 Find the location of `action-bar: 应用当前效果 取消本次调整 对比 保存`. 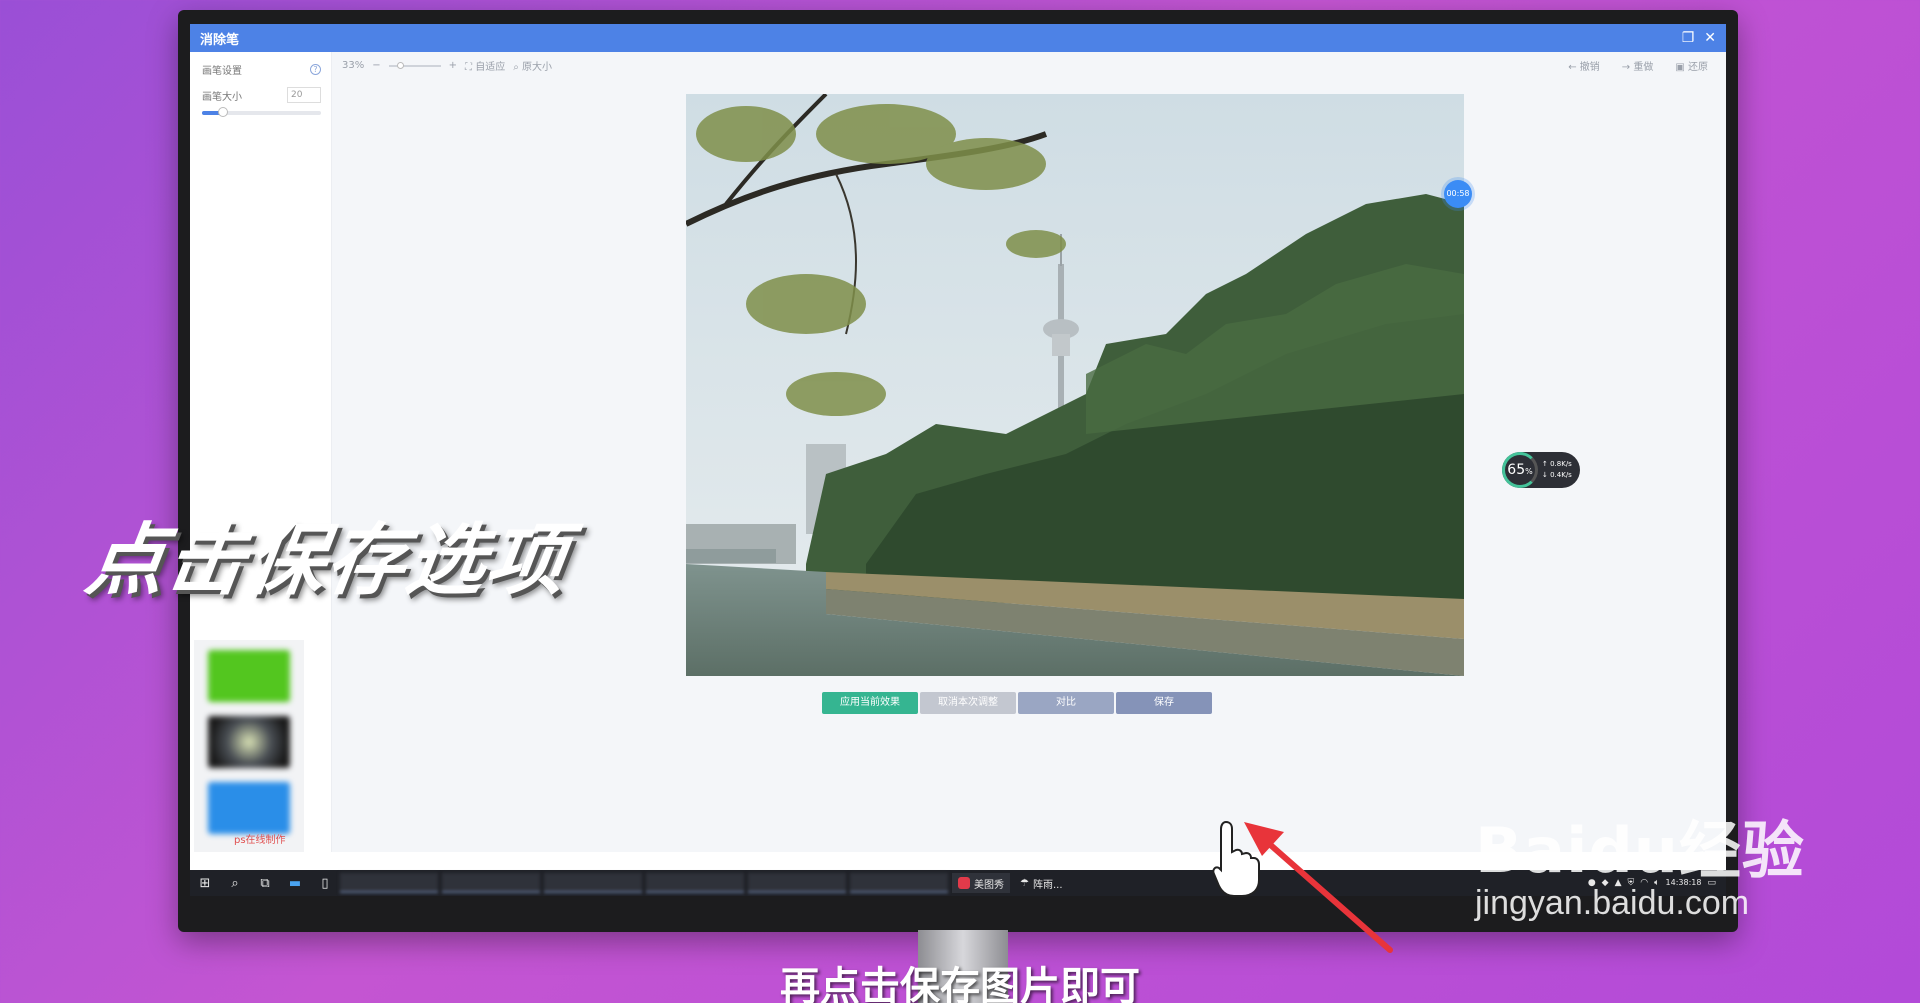

action-bar: 应用当前效果 取消本次调整 对比 保存 is located at coordinates (1029, 704).